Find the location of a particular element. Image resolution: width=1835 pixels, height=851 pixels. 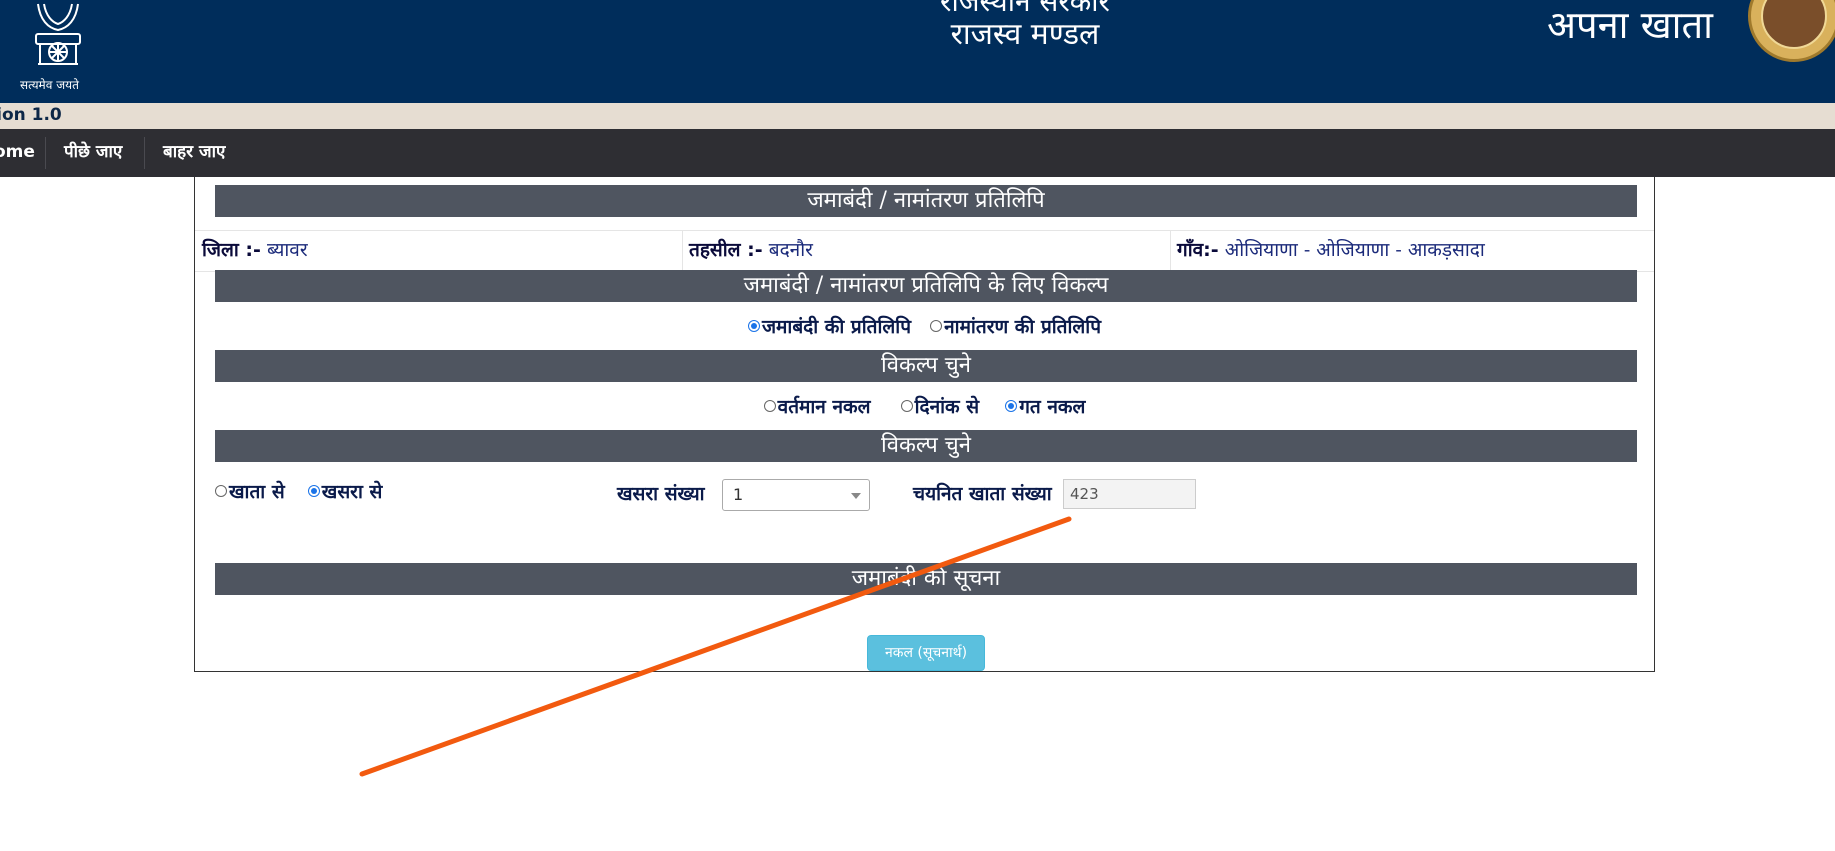

village-cell: गाँव:- ओजियाणा - ओजियाणा - आकड़सादा is located at coordinates (1412, 251).